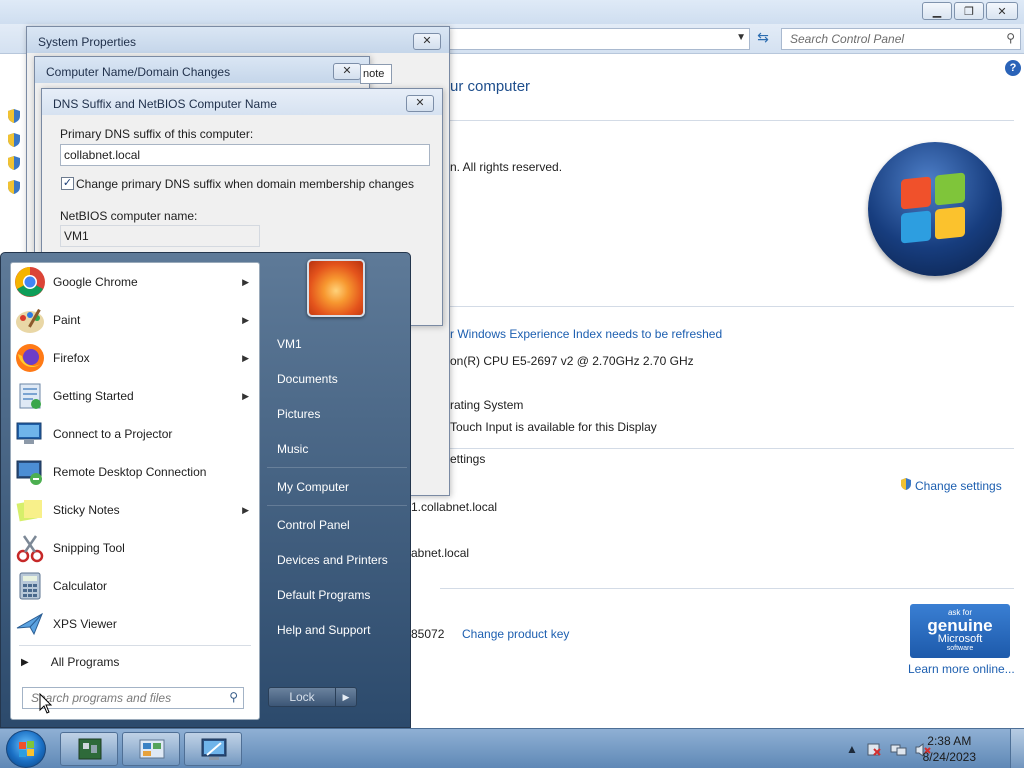 This screenshot has height=768, width=1024. Describe the element at coordinates (238, 40) in the screenshot. I see `dialog-titlebar: System Properties ✕` at that location.